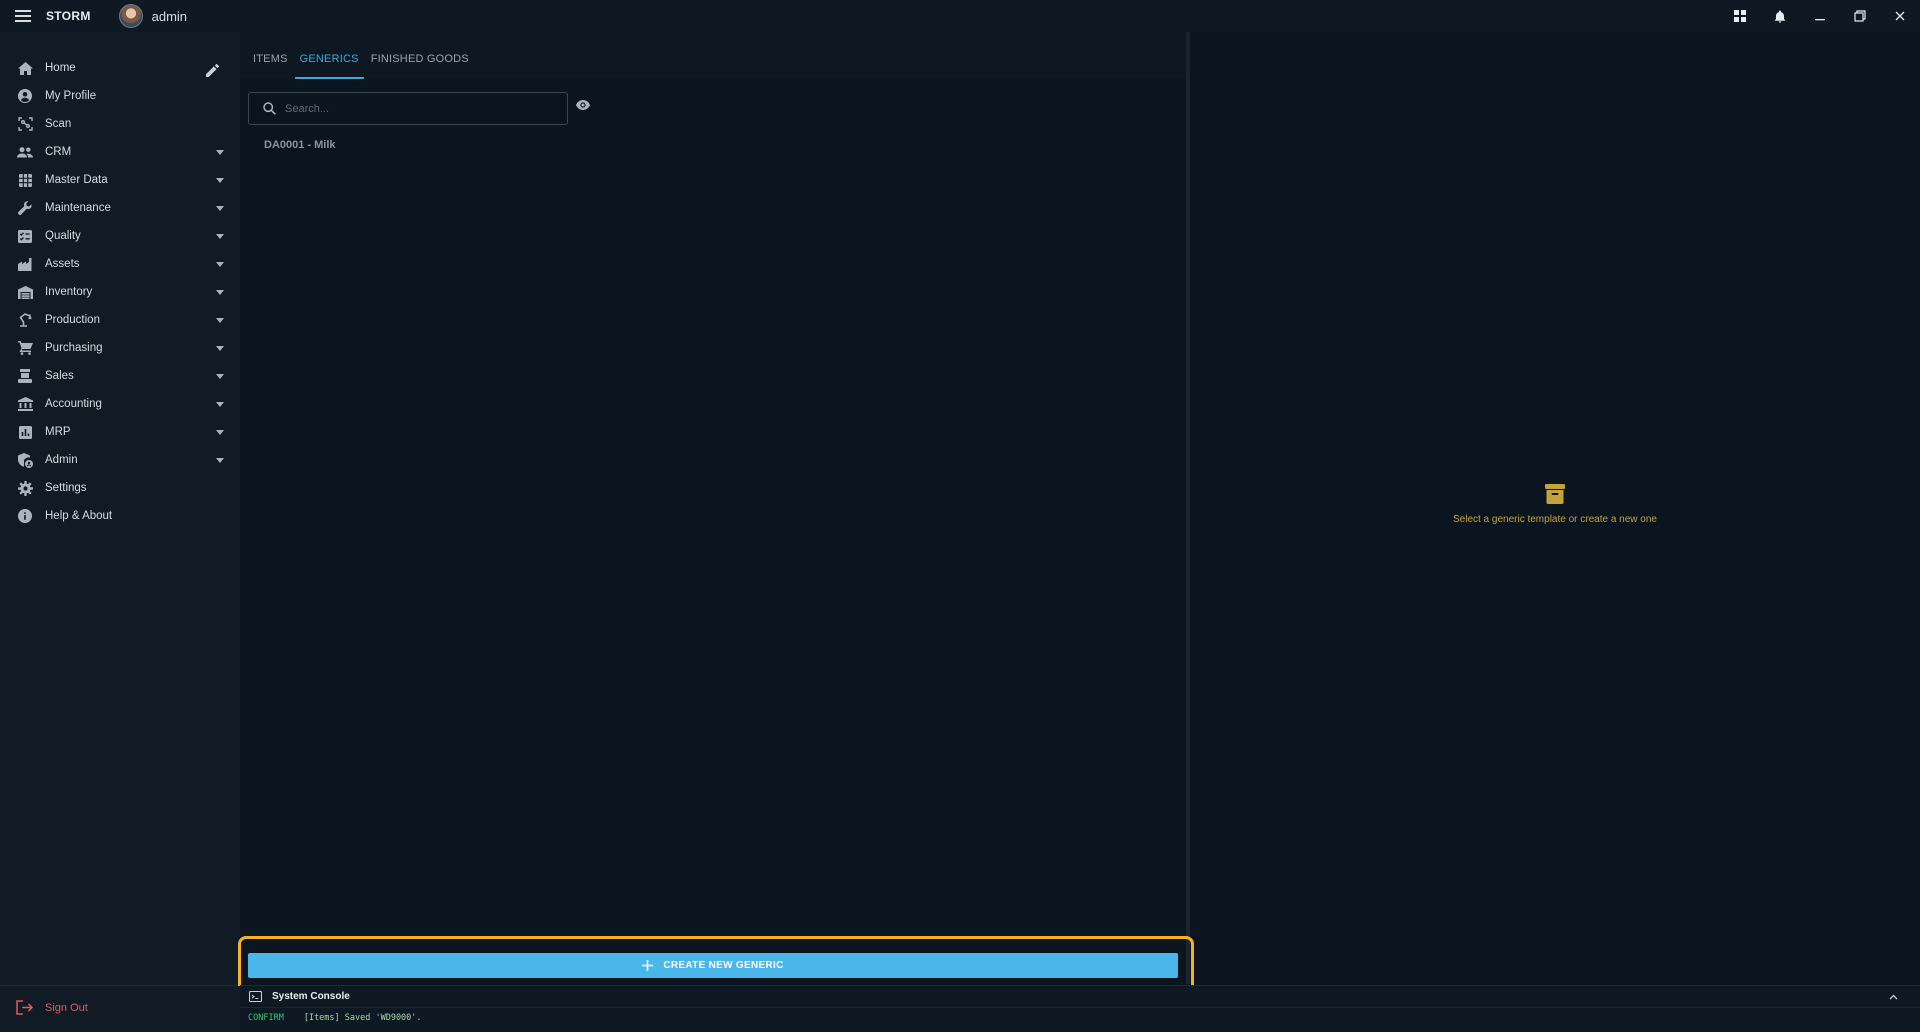 This screenshot has width=1920, height=1032. I want to click on sidebar-item-label: Inventory, so click(69, 292).